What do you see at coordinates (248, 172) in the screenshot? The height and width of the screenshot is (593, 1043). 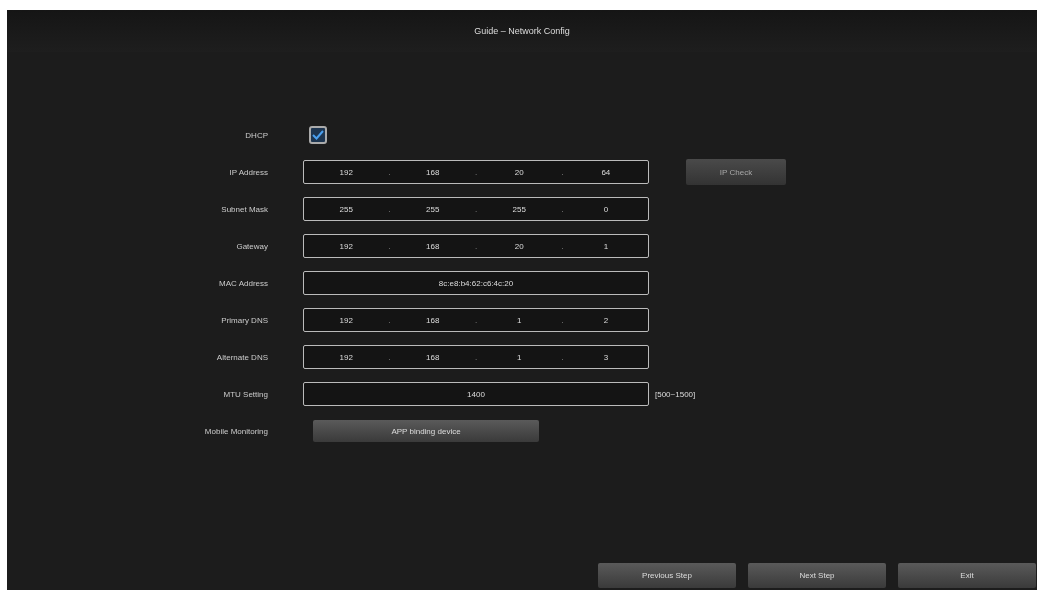 I see `field-label: IP Address` at bounding box center [248, 172].